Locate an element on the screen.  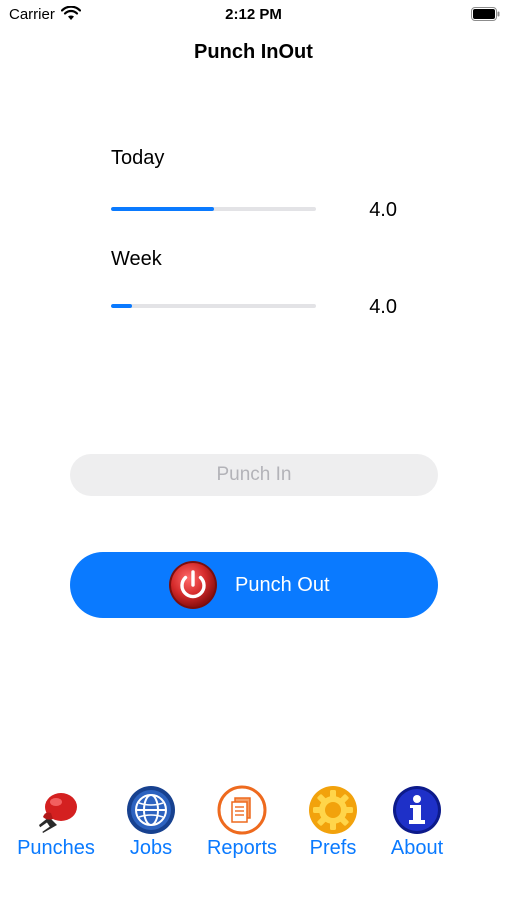
boxing-glove-icon is located at coordinates (57, 813).